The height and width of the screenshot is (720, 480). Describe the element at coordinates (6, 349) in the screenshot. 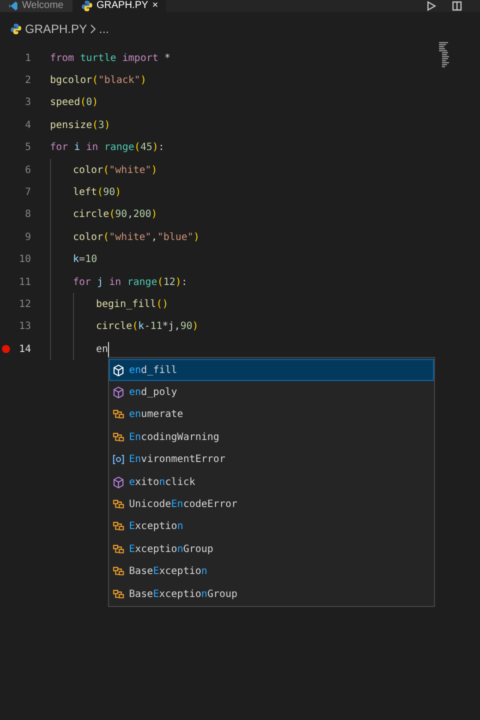

I see `breakpoint-dot` at that location.